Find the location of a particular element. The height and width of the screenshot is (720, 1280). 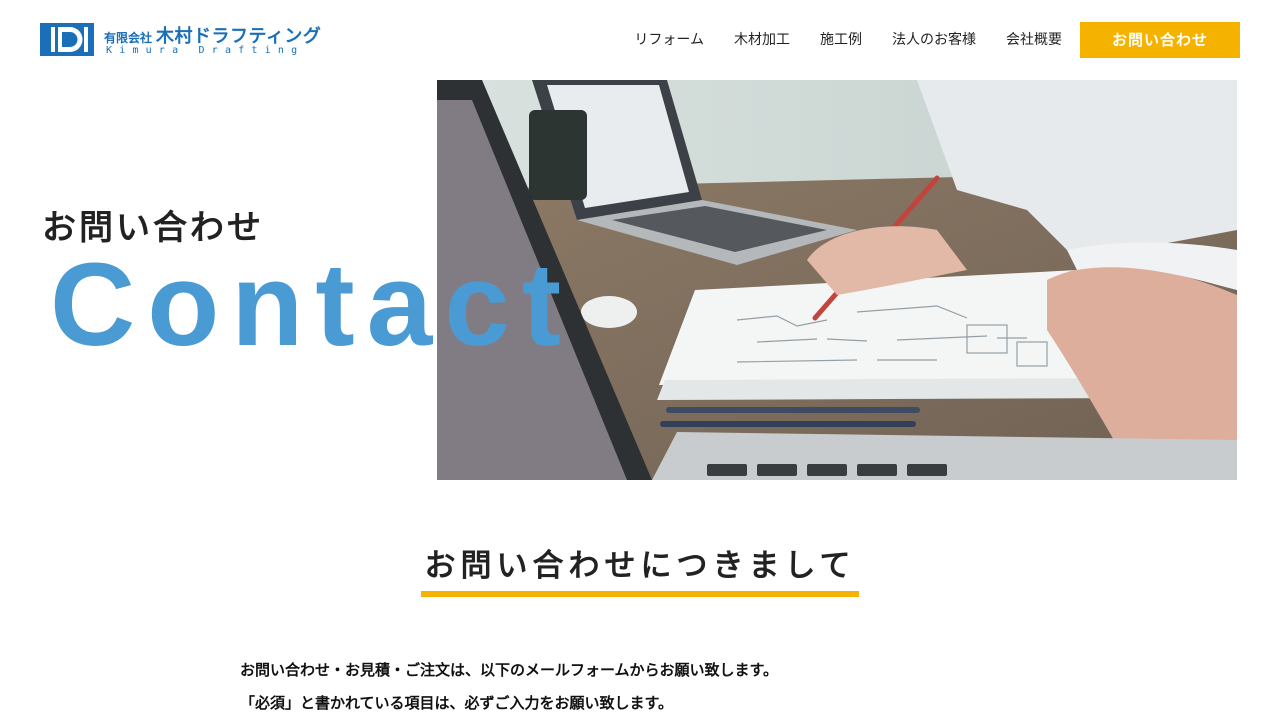

section-heading: お問い合わせにつきまして is located at coordinates (640, 571).